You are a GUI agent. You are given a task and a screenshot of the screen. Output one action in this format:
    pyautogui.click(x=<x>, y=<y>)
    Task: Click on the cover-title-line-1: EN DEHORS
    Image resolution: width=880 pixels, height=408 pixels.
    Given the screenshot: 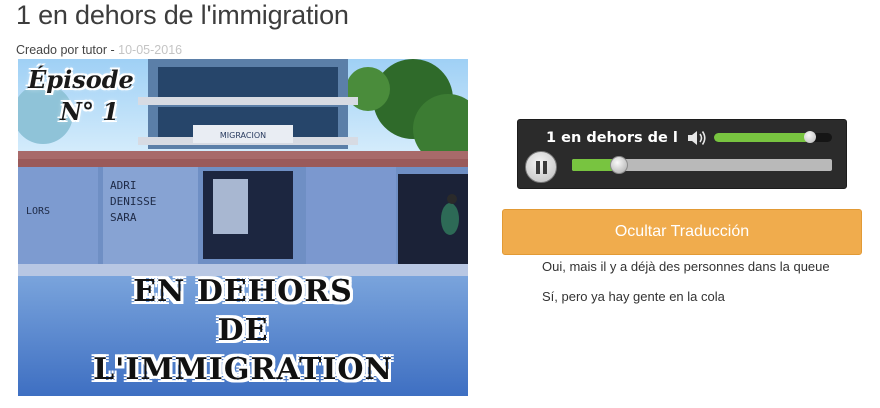 What is the action you would take?
    pyautogui.click(x=243, y=291)
    